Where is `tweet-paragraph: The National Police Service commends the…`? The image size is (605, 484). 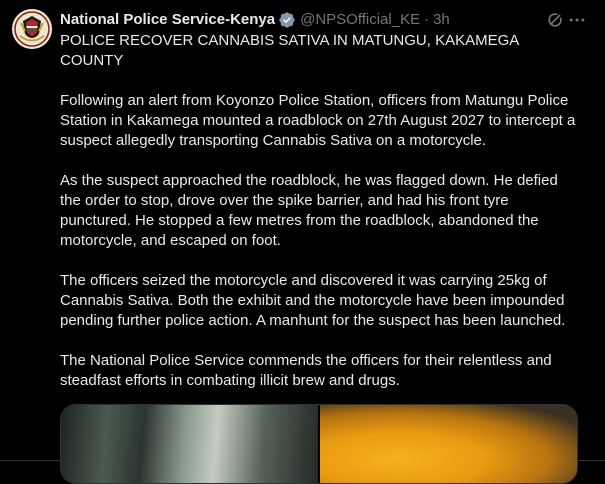 tweet-paragraph: The National Police Service commends the… is located at coordinates (306, 370).